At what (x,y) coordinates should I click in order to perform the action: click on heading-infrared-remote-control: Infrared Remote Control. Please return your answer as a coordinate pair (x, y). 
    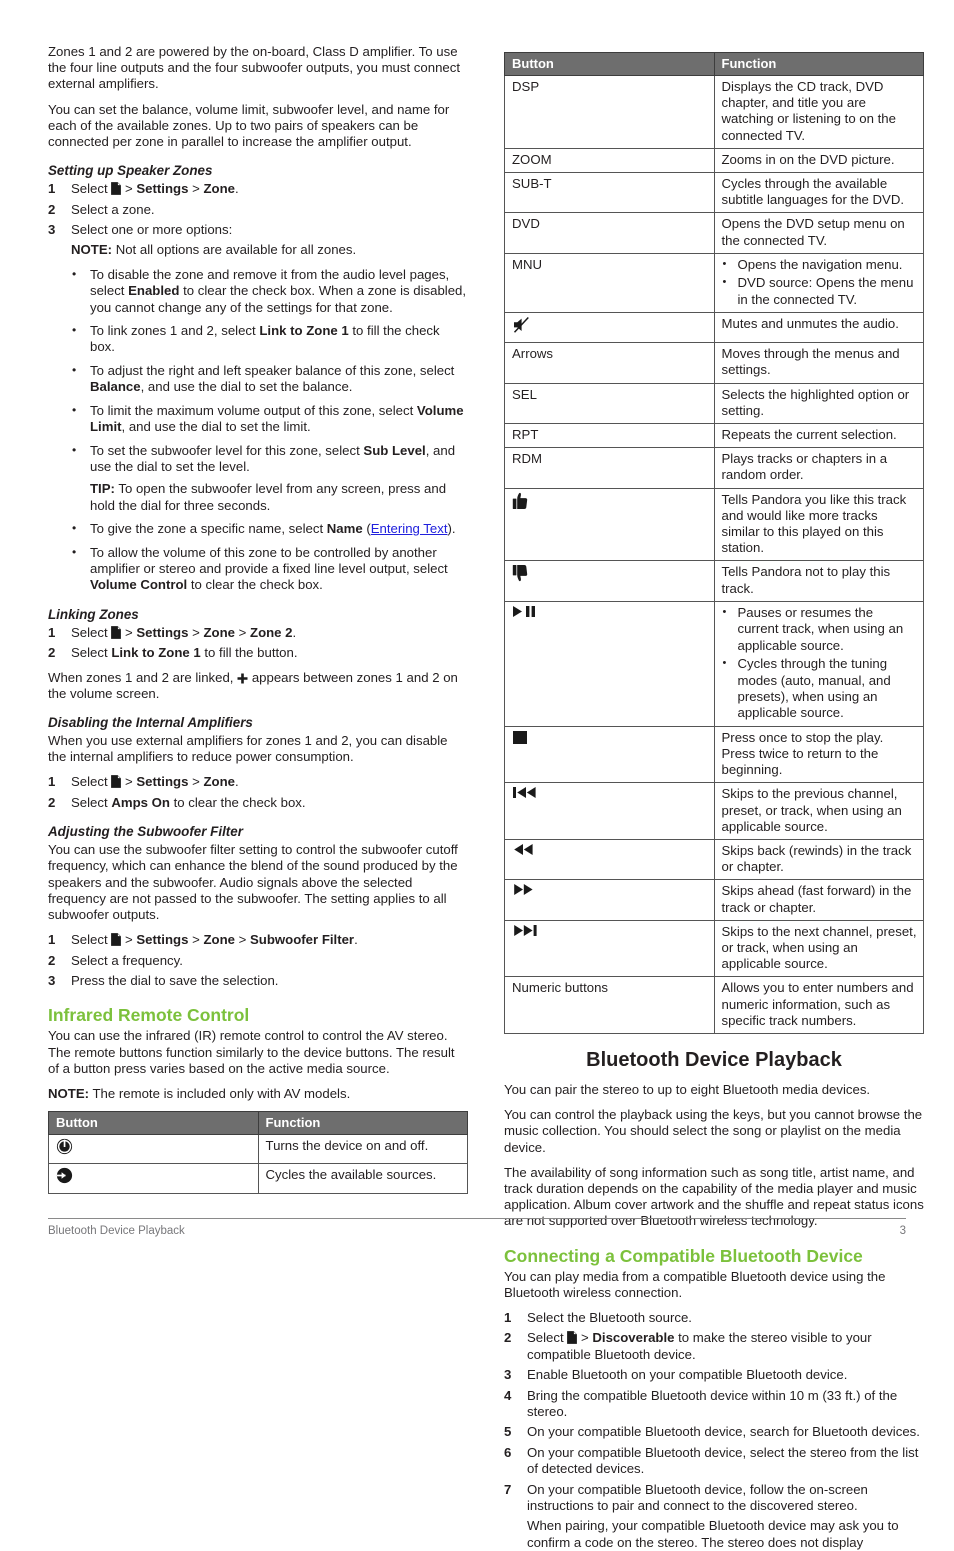
    Looking at the image, I should click on (149, 1015).